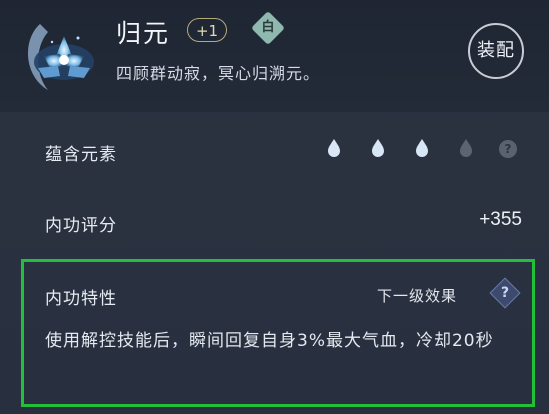 Image resolution: width=549 pixels, height=414 pixels. I want to click on item-subtitle: 四顾群动寂，冥心归溯元。, so click(218, 73).